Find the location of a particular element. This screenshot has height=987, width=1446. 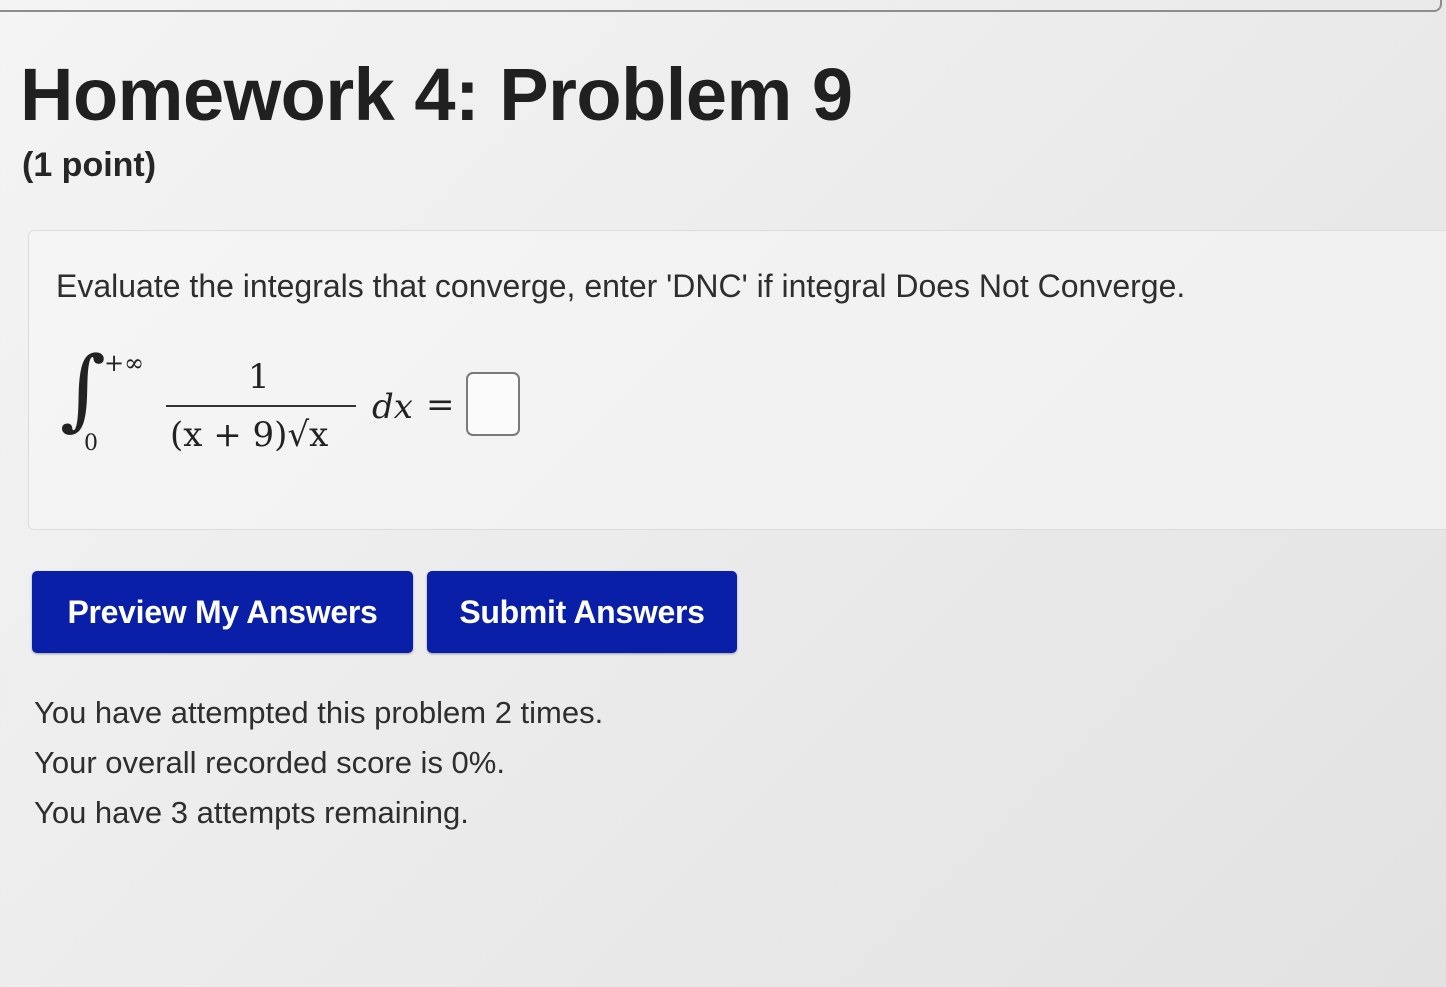

equals-sign: = is located at coordinates (440, 405).